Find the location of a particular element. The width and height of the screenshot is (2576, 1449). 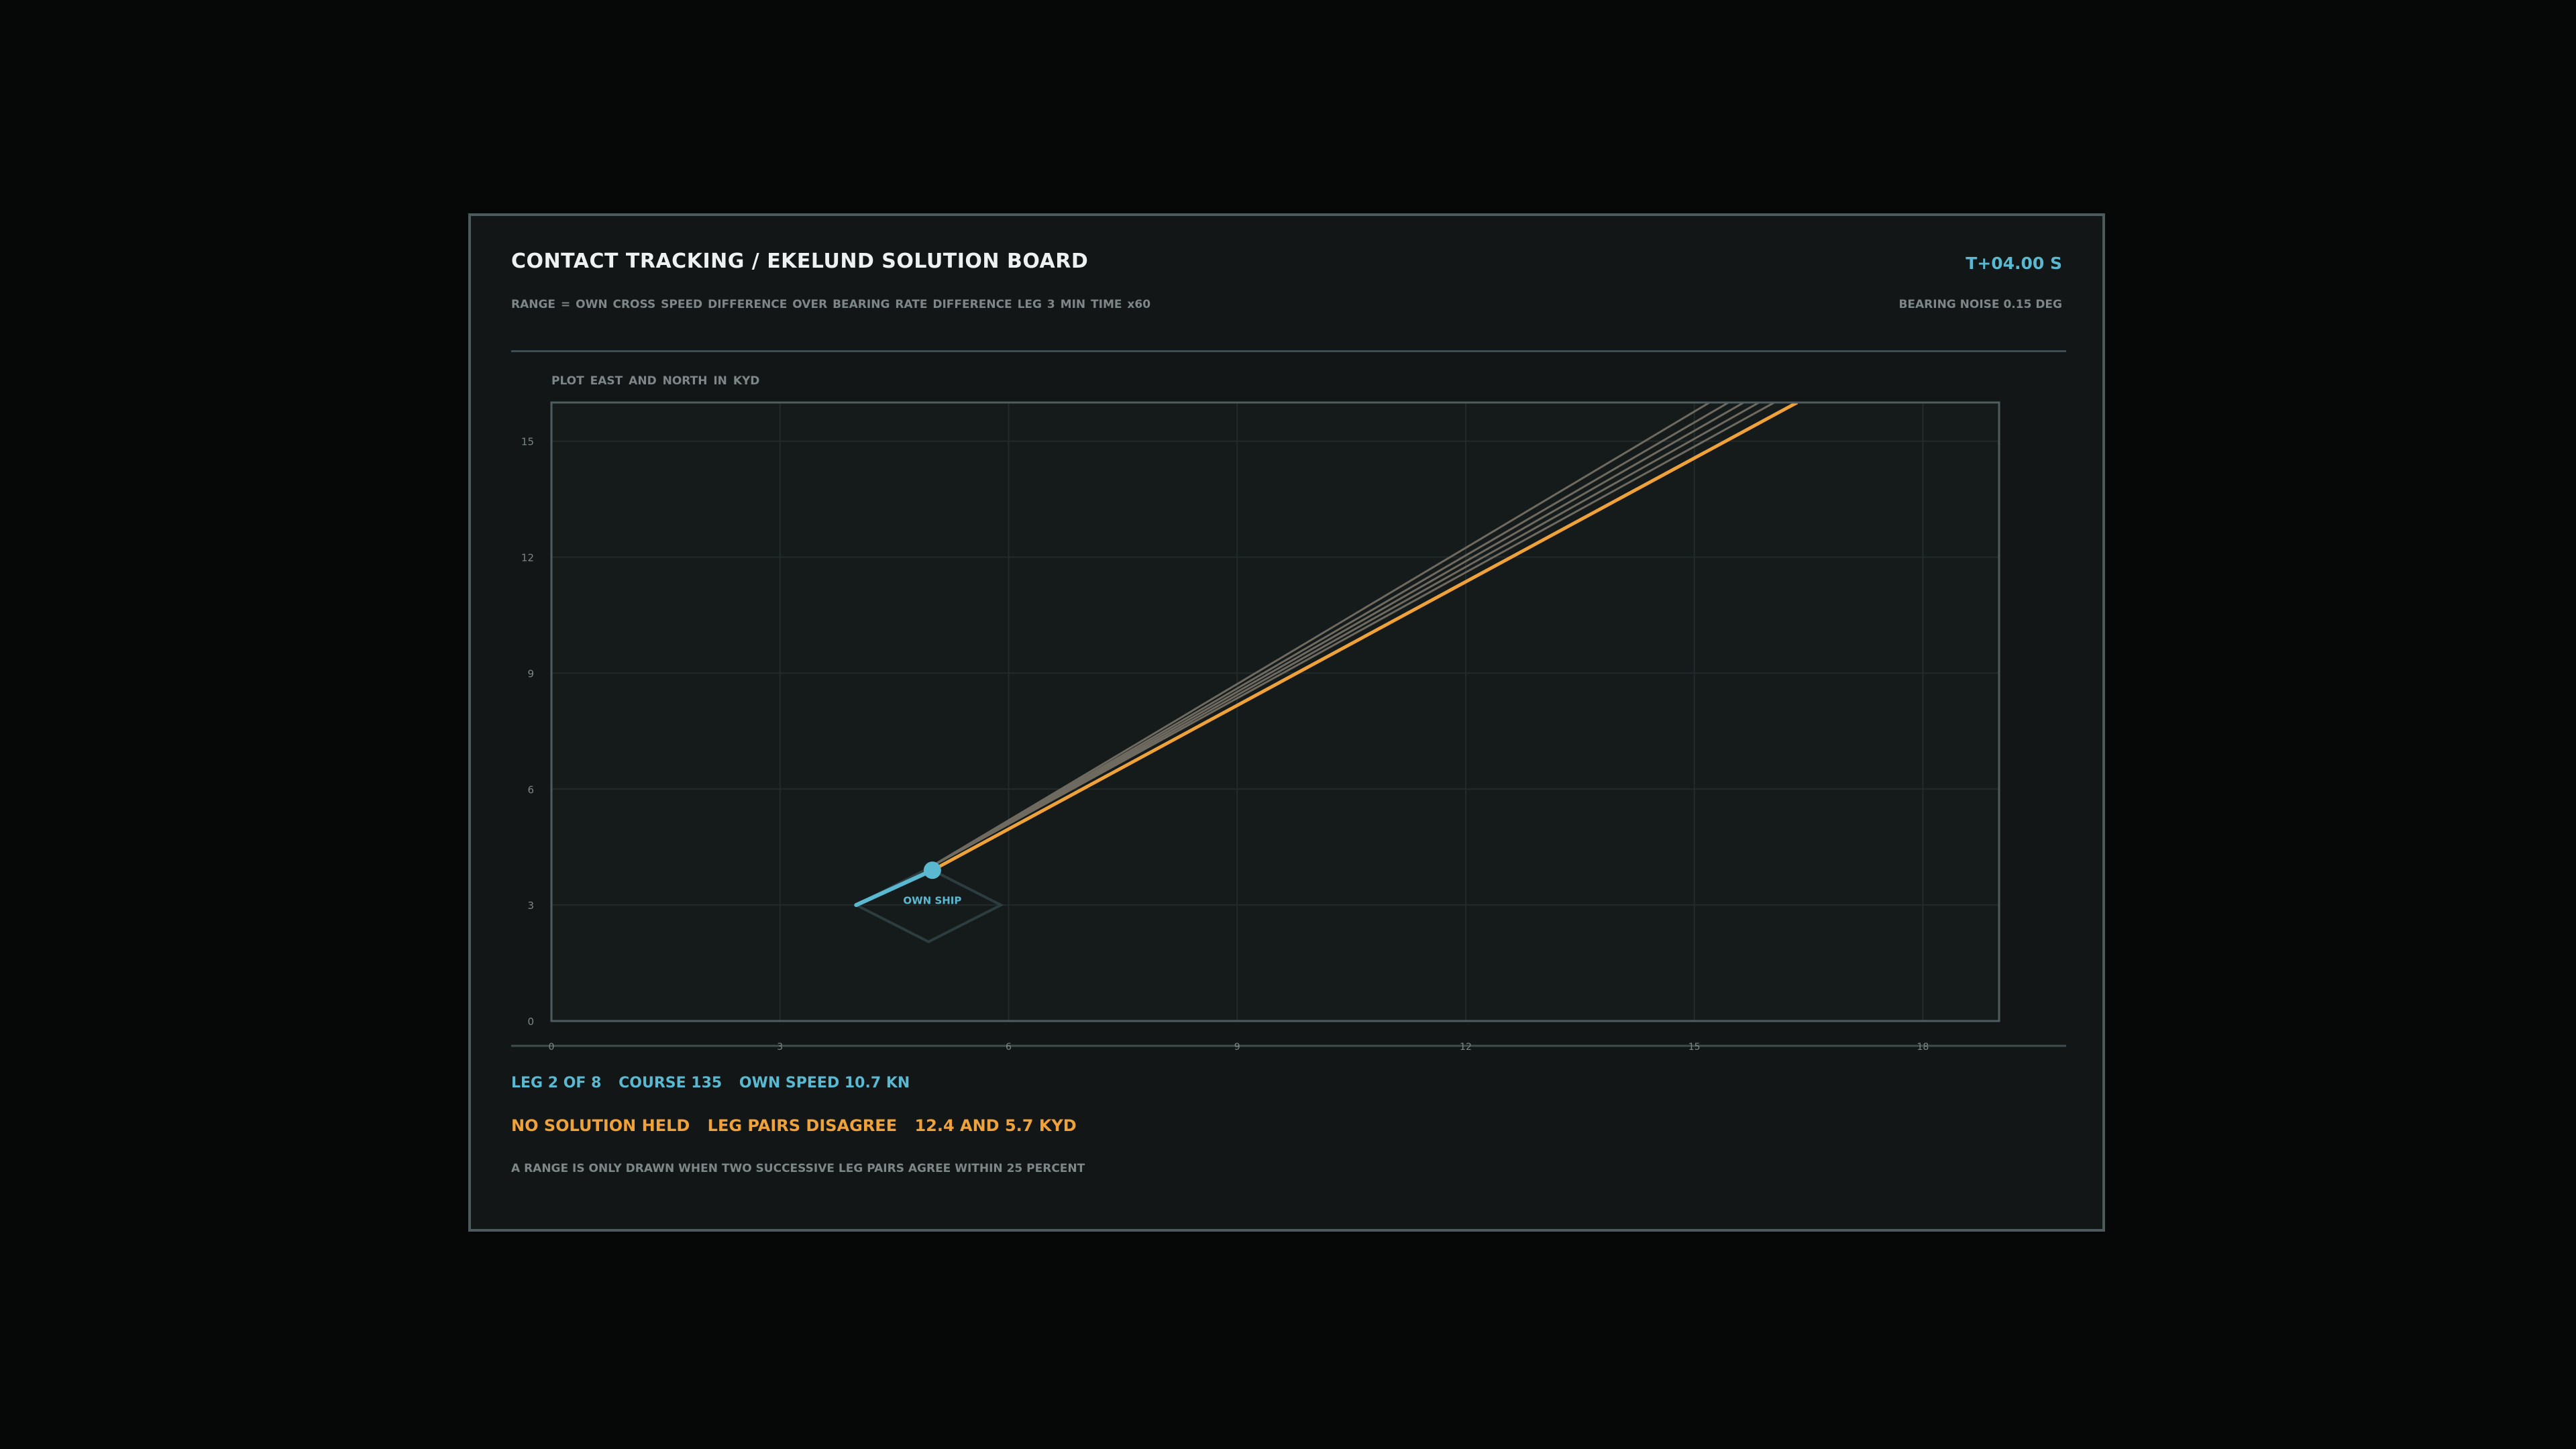

x-tick-label: 12 is located at coordinates (1466, 1047).